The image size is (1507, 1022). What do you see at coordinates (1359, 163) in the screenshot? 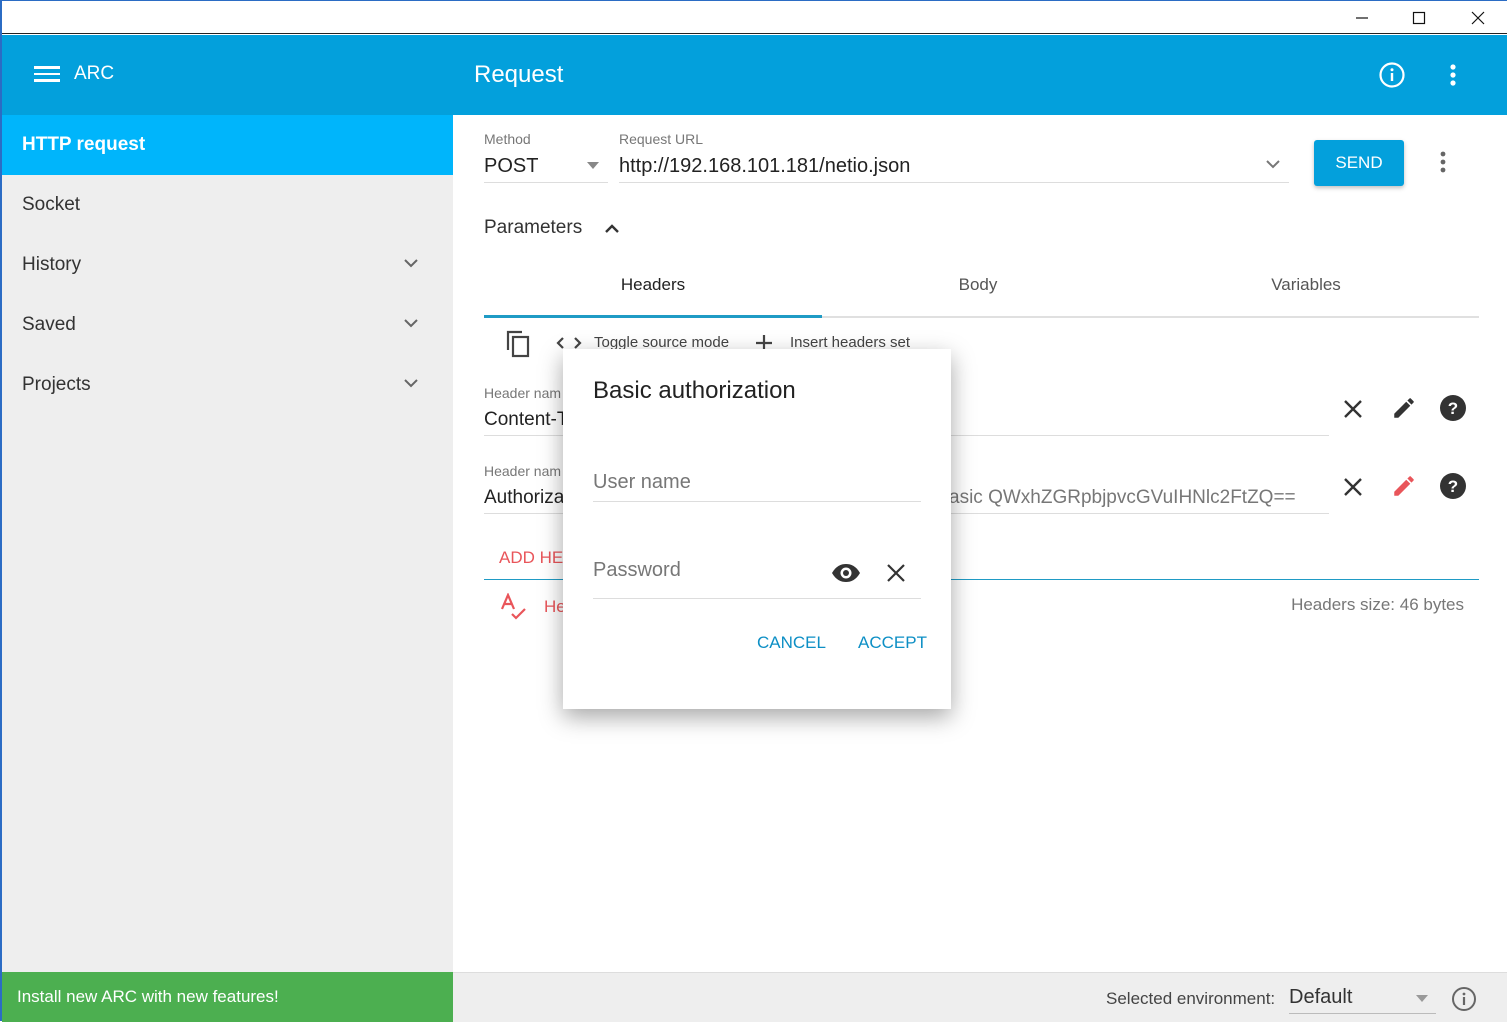
I see `send-button: SEND` at bounding box center [1359, 163].